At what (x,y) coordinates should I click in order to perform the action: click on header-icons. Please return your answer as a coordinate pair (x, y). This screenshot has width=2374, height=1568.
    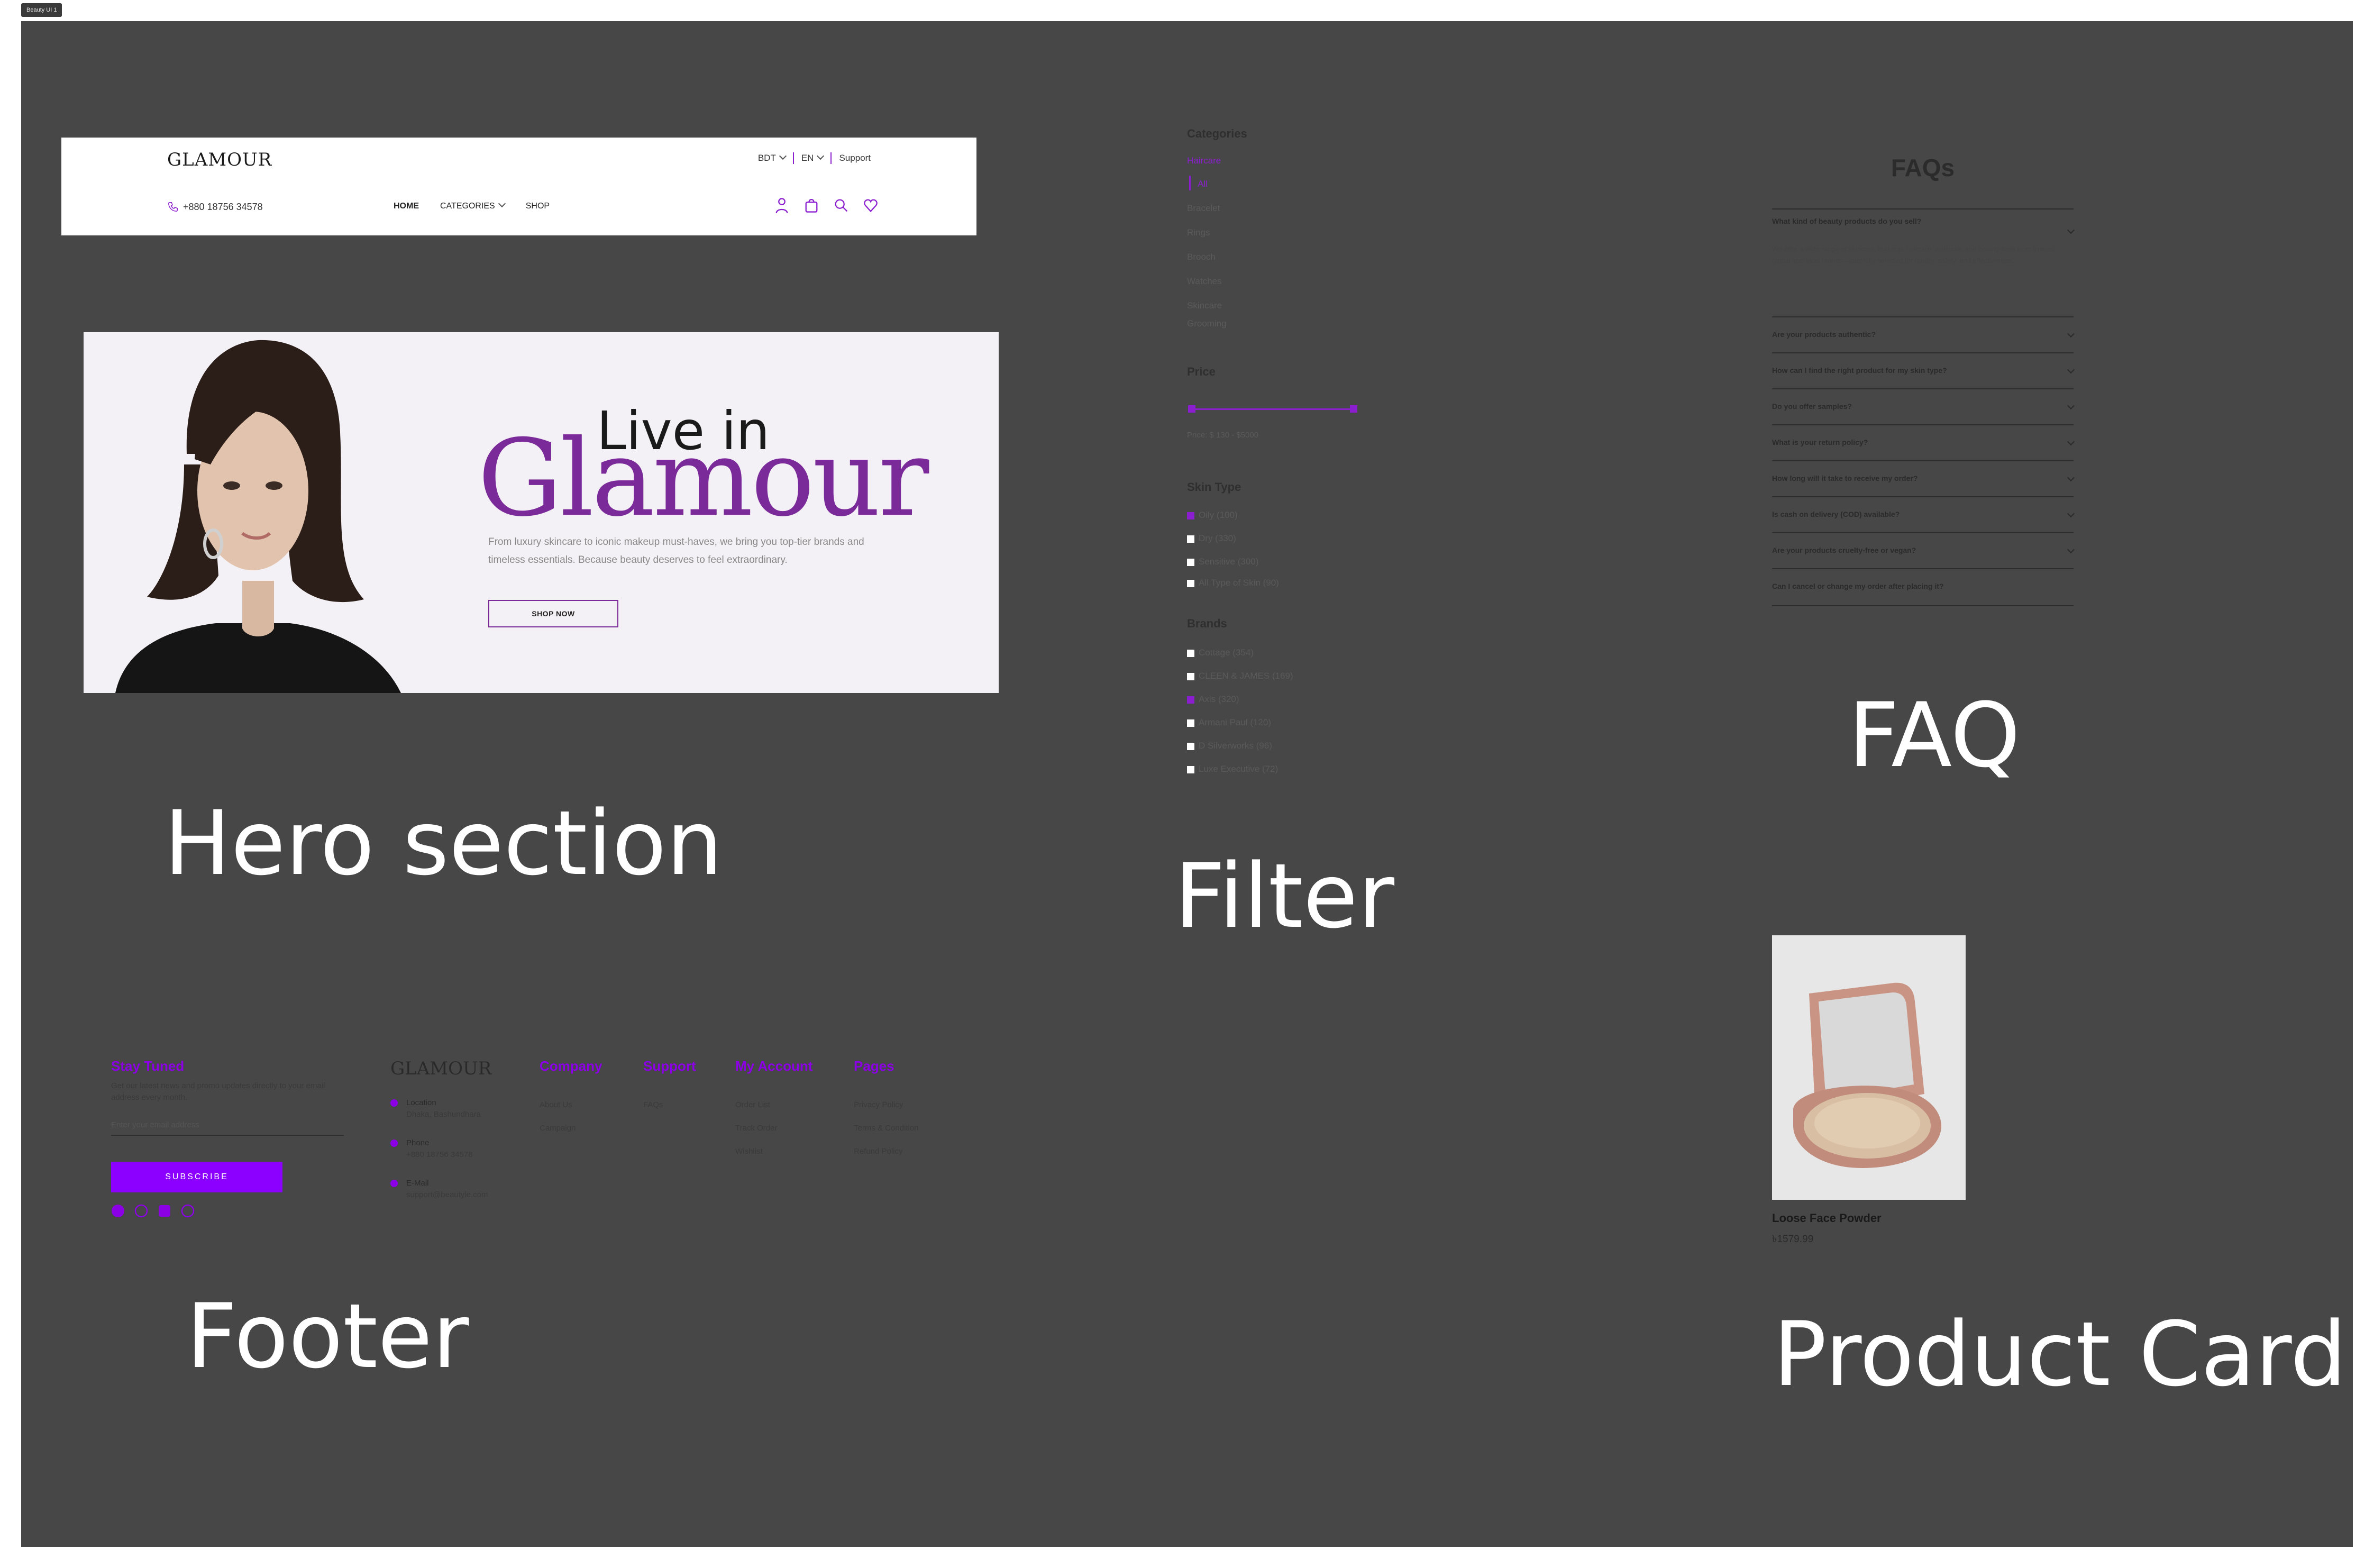
    Looking at the image, I should click on (826, 205).